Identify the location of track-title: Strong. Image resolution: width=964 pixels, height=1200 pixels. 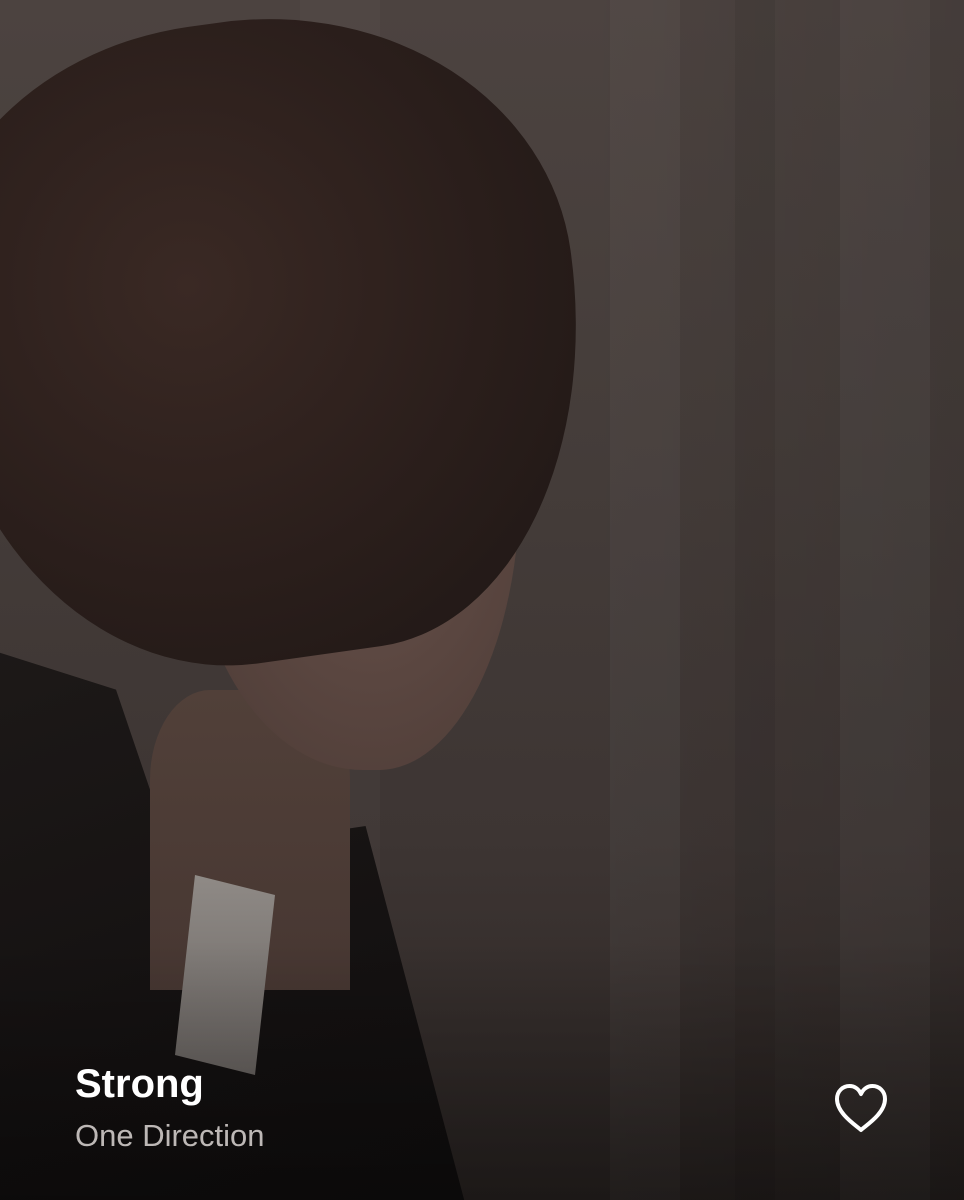
(419, 1084).